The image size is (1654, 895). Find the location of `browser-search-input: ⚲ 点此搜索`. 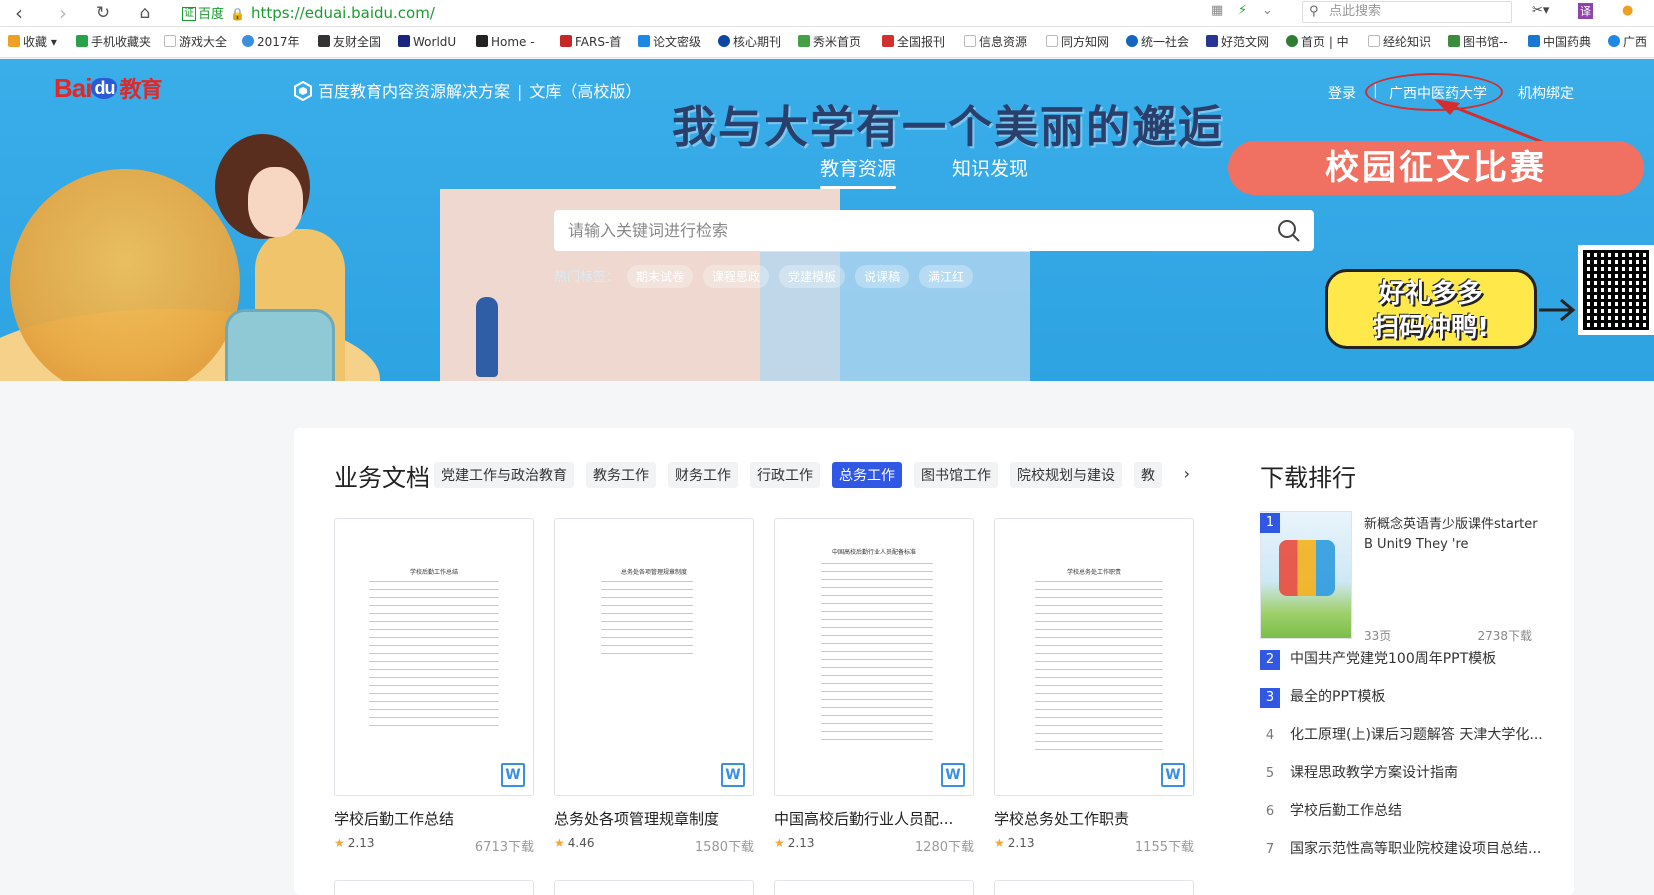

browser-search-input: ⚲ 点此搜索 is located at coordinates (1407, 12).